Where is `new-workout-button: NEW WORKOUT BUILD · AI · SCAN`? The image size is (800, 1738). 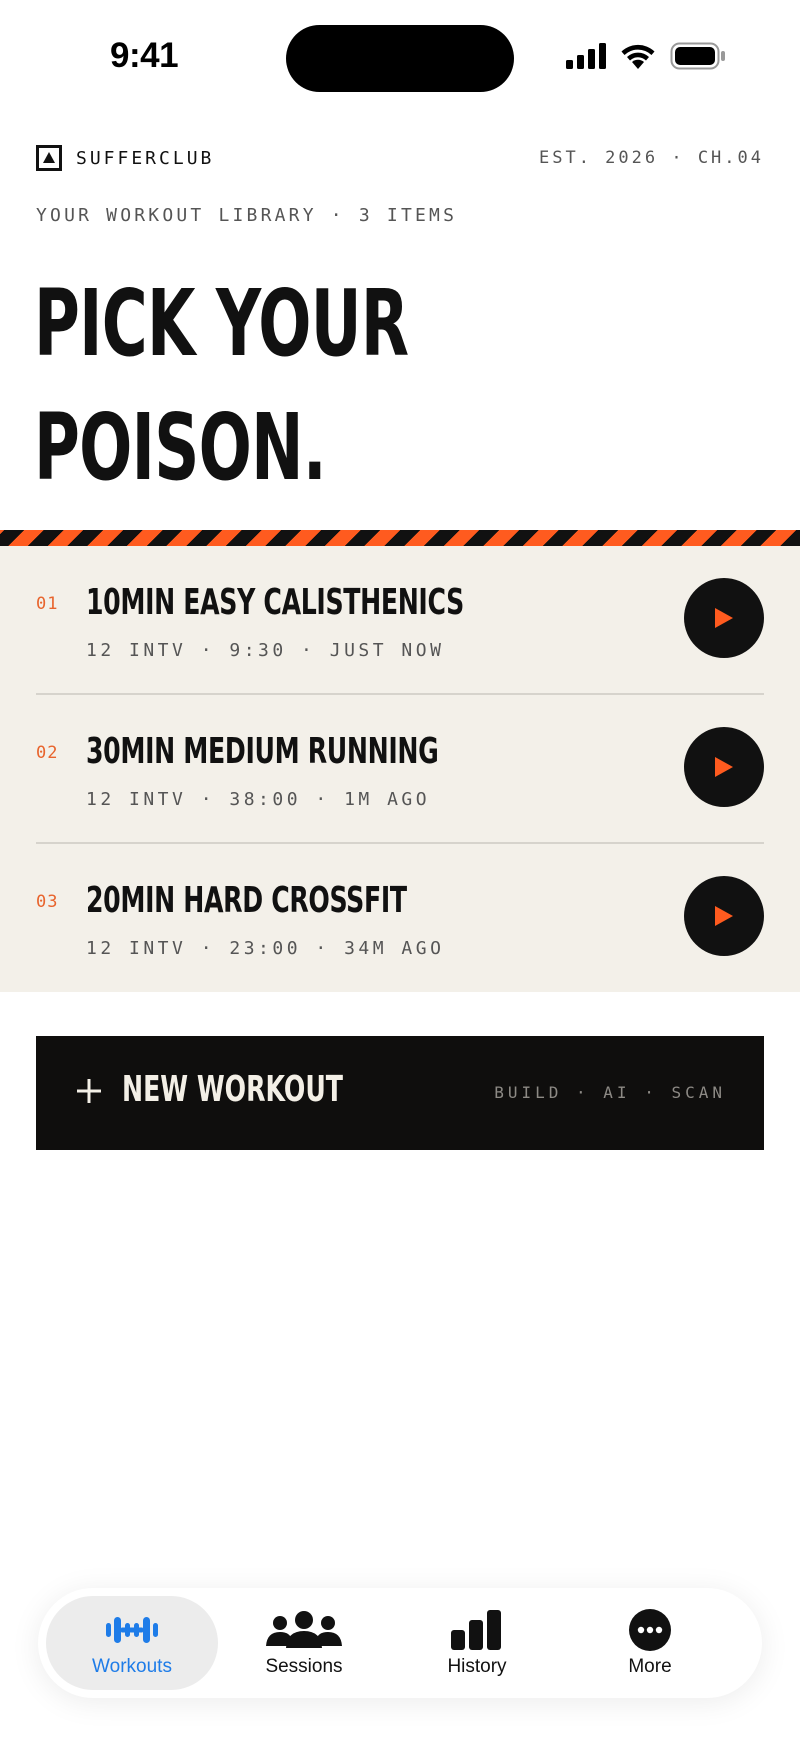 new-workout-button: NEW WORKOUT BUILD · AI · SCAN is located at coordinates (400, 1093).